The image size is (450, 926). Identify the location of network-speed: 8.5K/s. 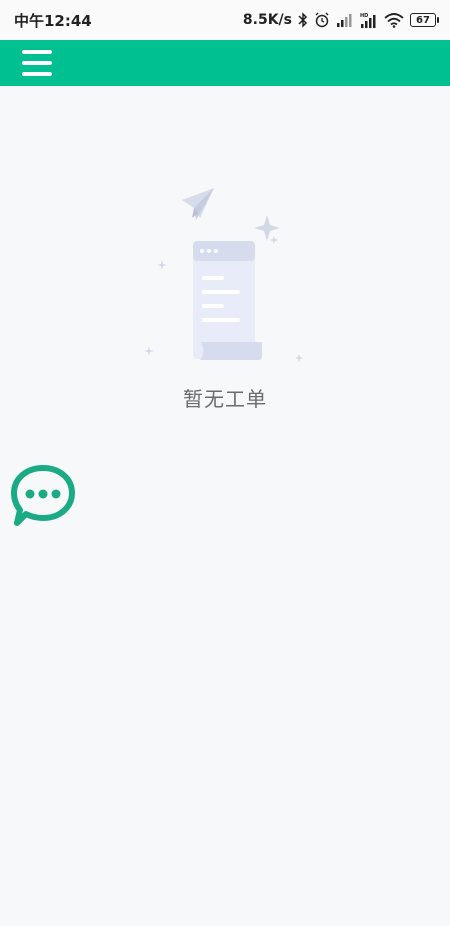
(267, 20).